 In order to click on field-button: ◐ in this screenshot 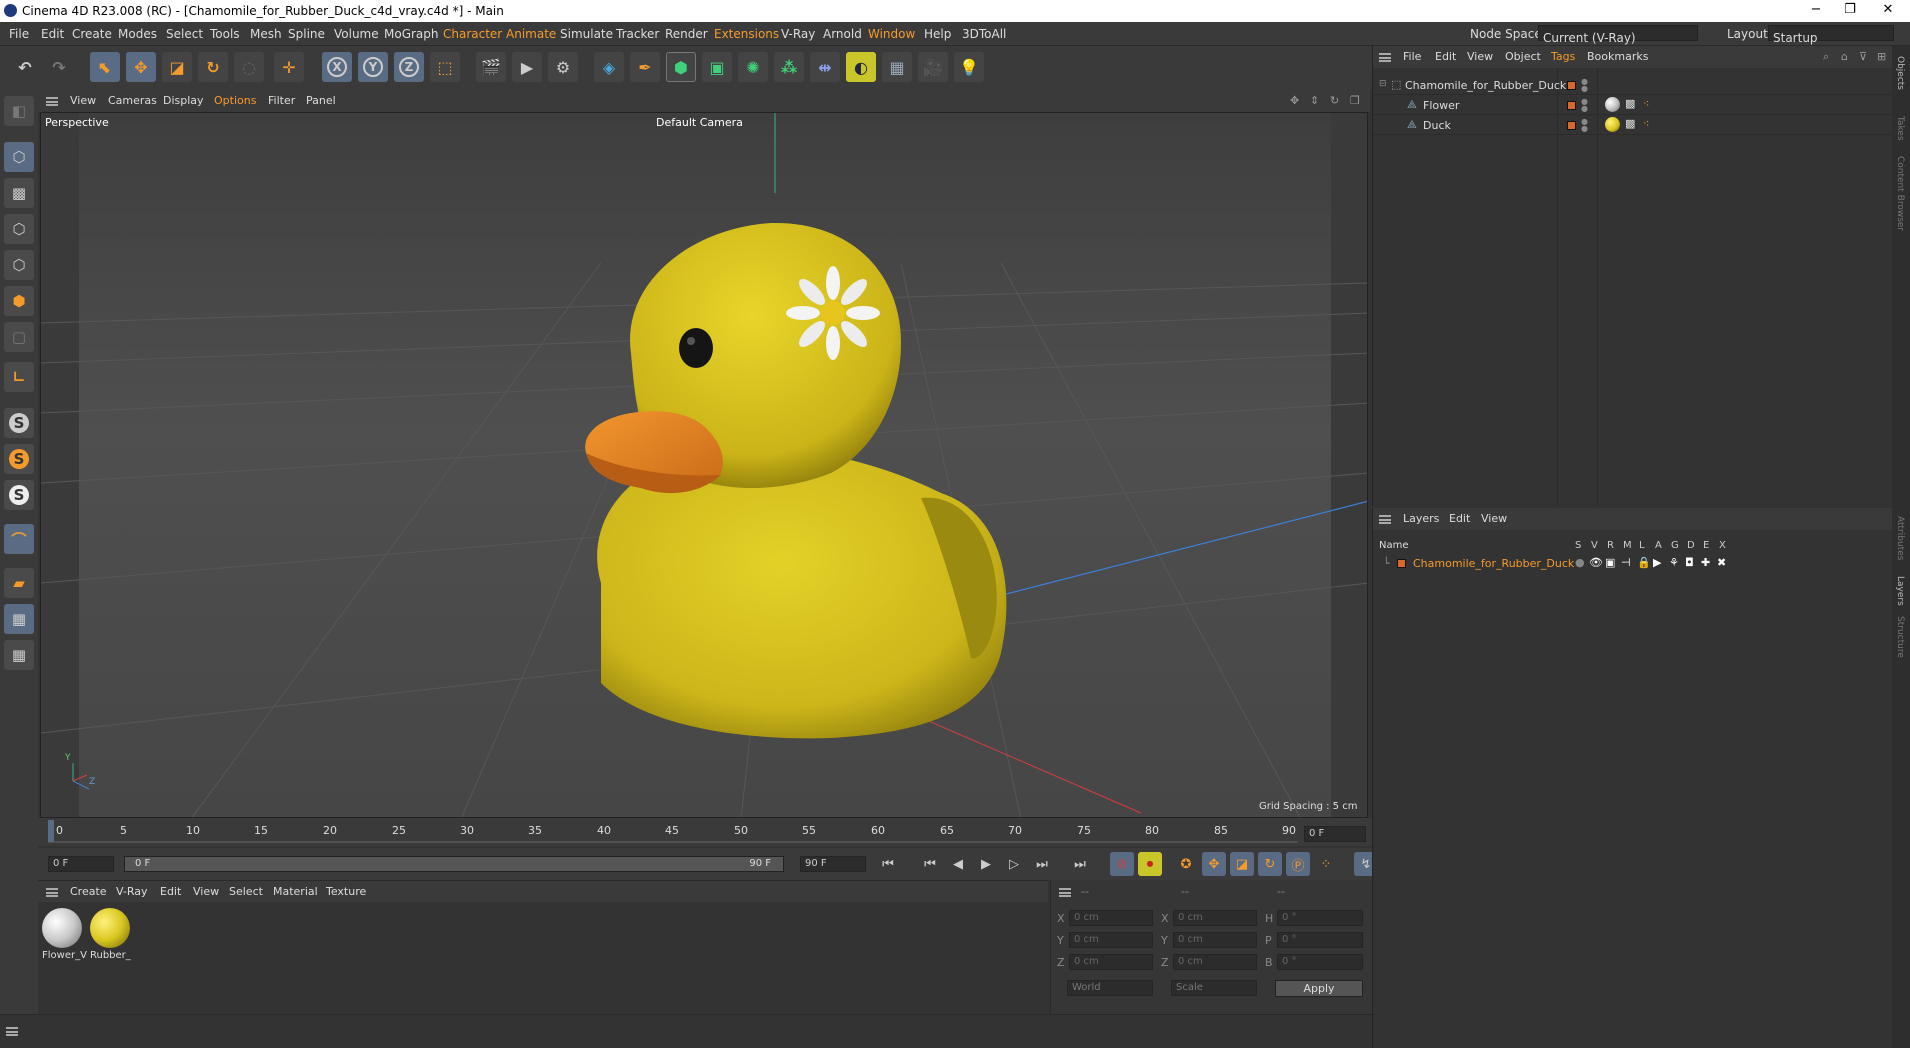, I will do `click(861, 67)`.